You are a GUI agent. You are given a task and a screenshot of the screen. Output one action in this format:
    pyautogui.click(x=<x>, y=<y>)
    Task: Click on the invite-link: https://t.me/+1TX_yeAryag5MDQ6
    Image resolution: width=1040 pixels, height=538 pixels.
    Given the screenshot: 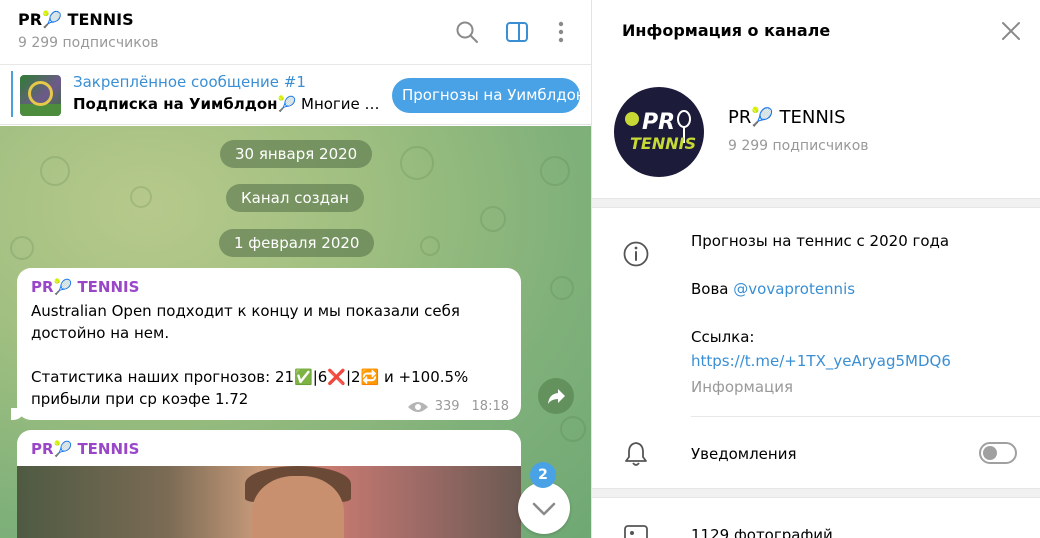 What is the action you would take?
    pyautogui.click(x=821, y=361)
    